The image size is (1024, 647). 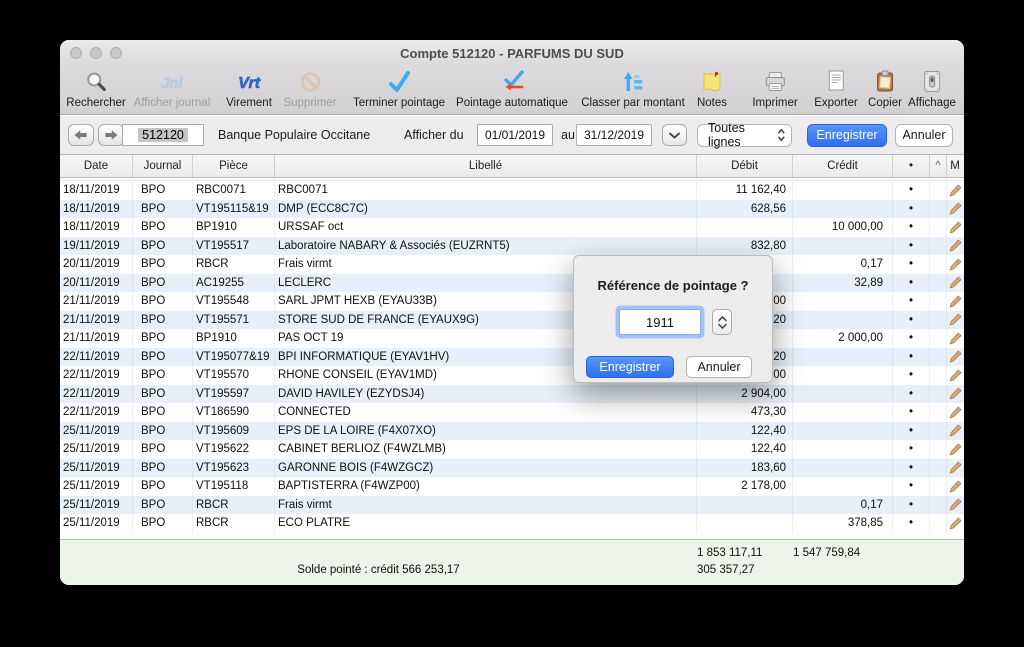 I want to click on table-row: 25/11/2019 BPO RBCR ECO PLATRE 378,85 •, so click(x=512, y=523).